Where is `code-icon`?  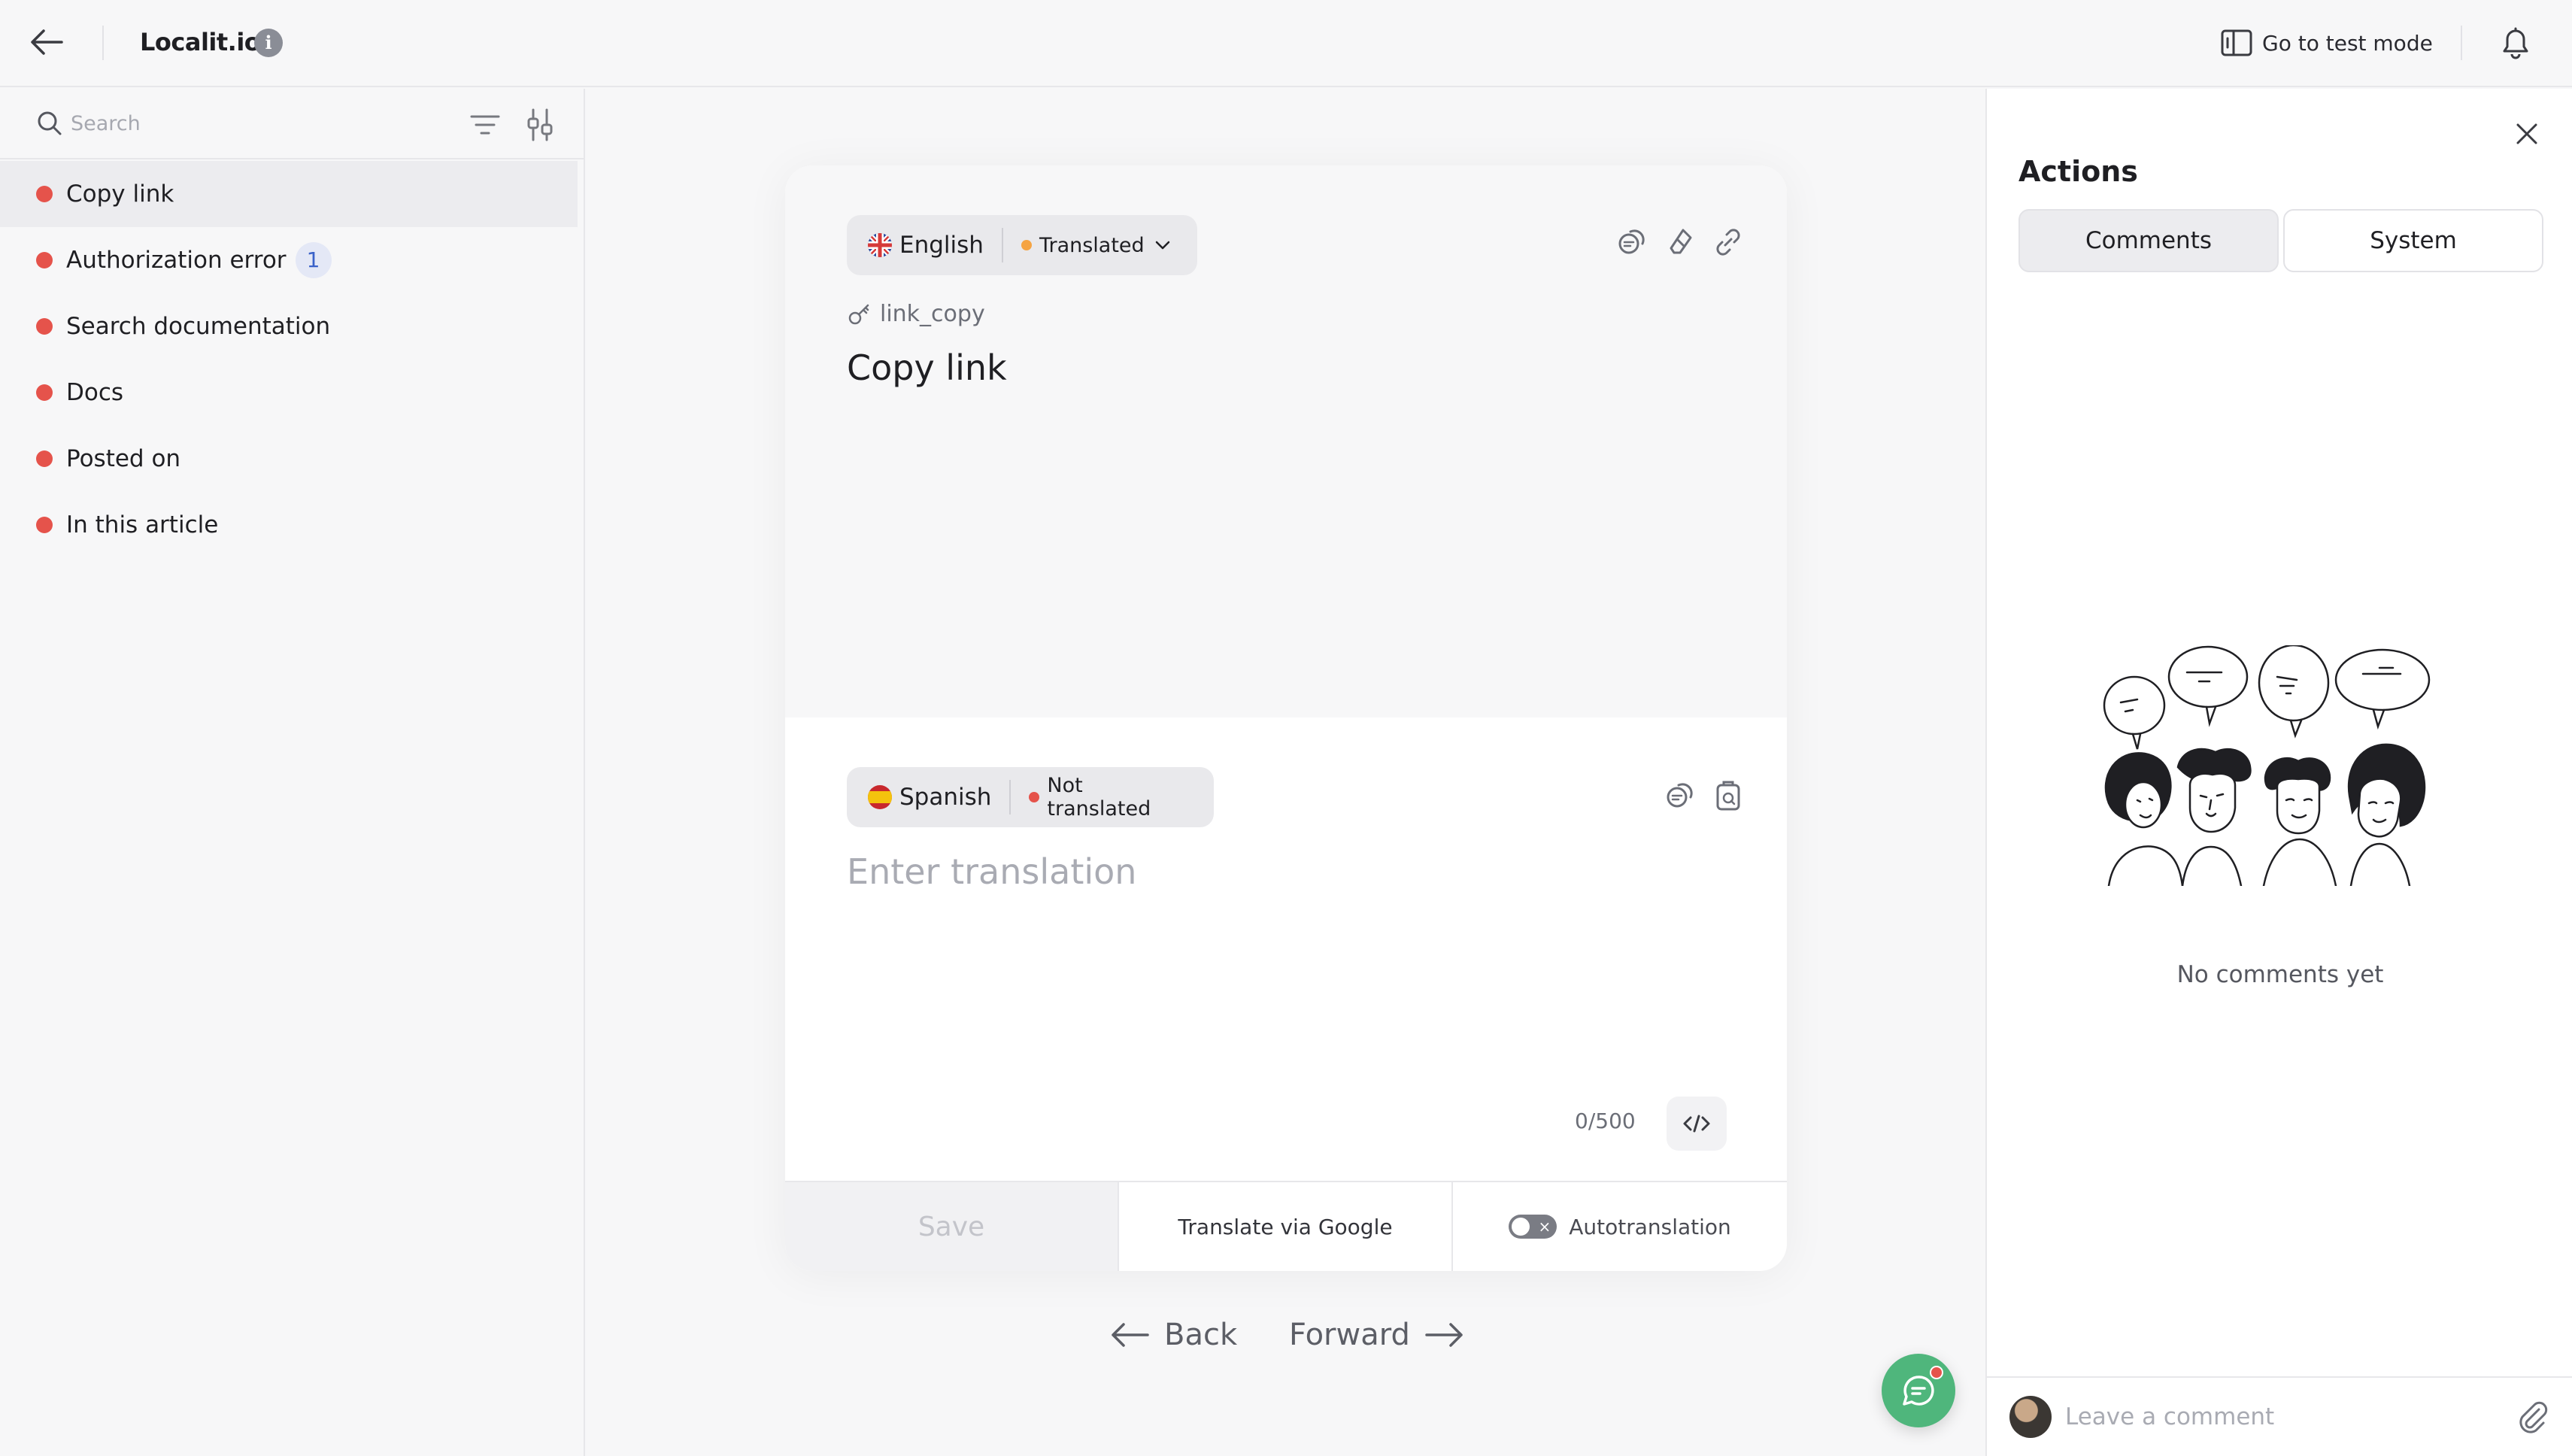 code-icon is located at coordinates (1697, 1123).